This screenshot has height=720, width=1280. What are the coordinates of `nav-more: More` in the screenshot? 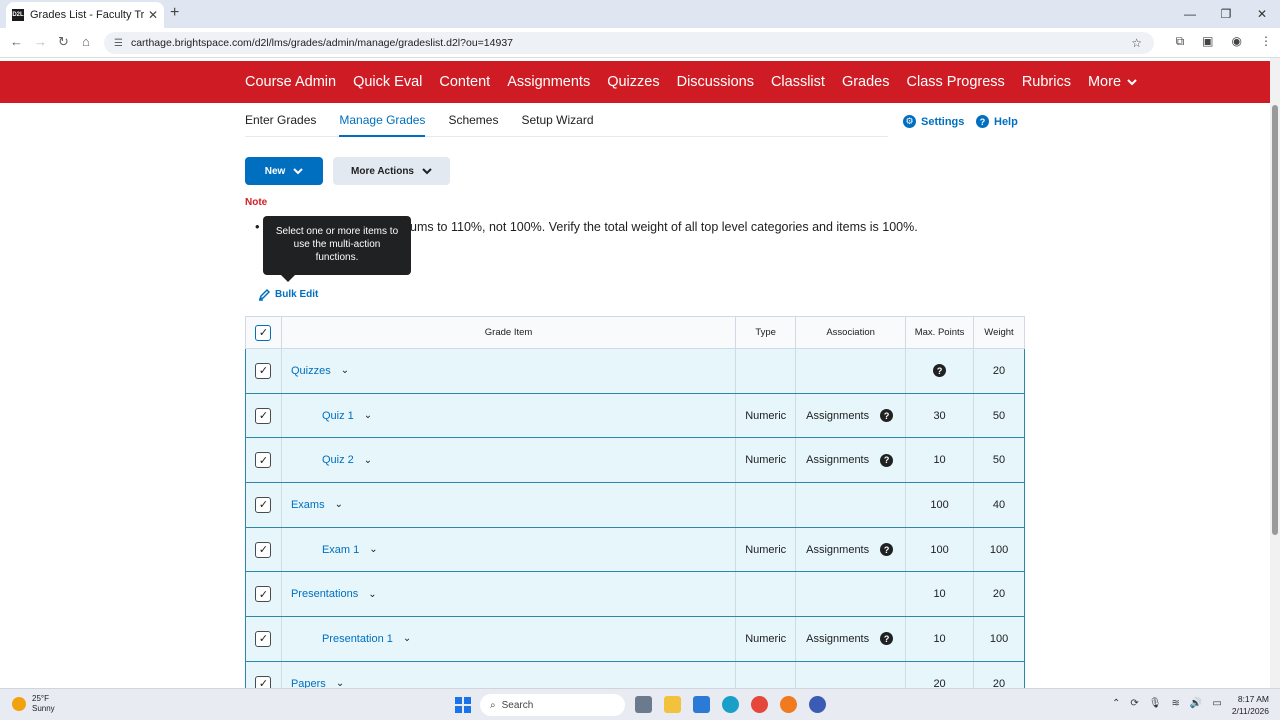 It's located at (1112, 82).